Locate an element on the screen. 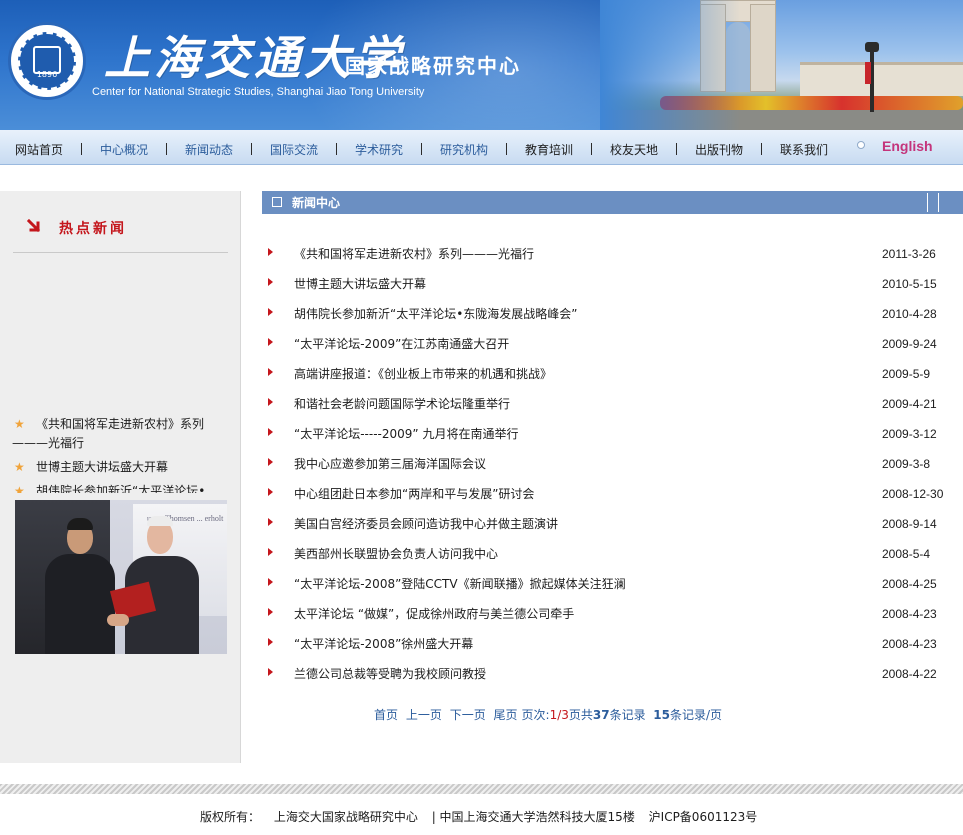 The height and width of the screenshot is (835, 963). footer-copyright-label: 版权所有： is located at coordinates (230, 817).